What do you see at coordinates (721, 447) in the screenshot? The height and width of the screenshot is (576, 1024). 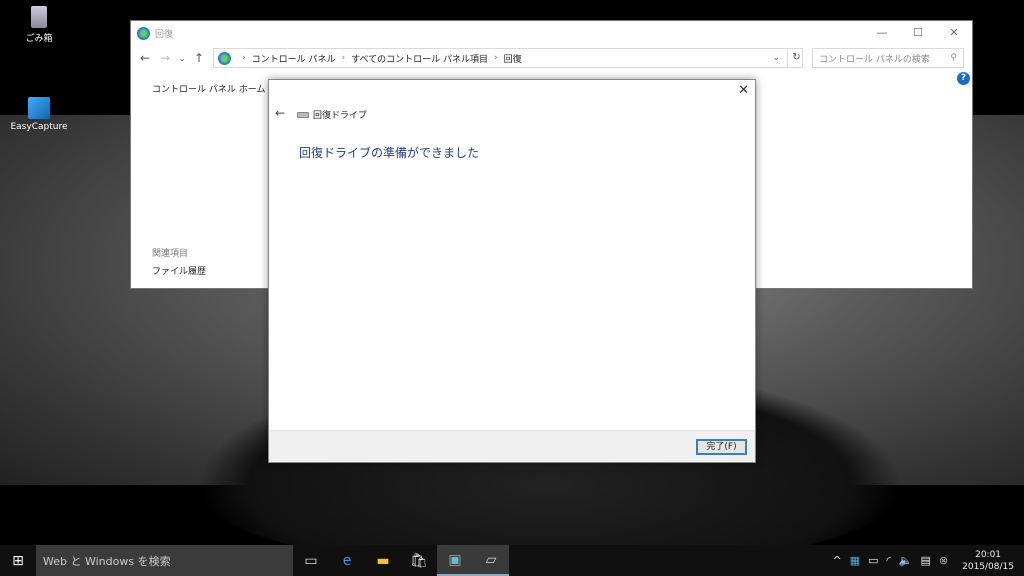 I see `finish-button: 完了(F)` at bounding box center [721, 447].